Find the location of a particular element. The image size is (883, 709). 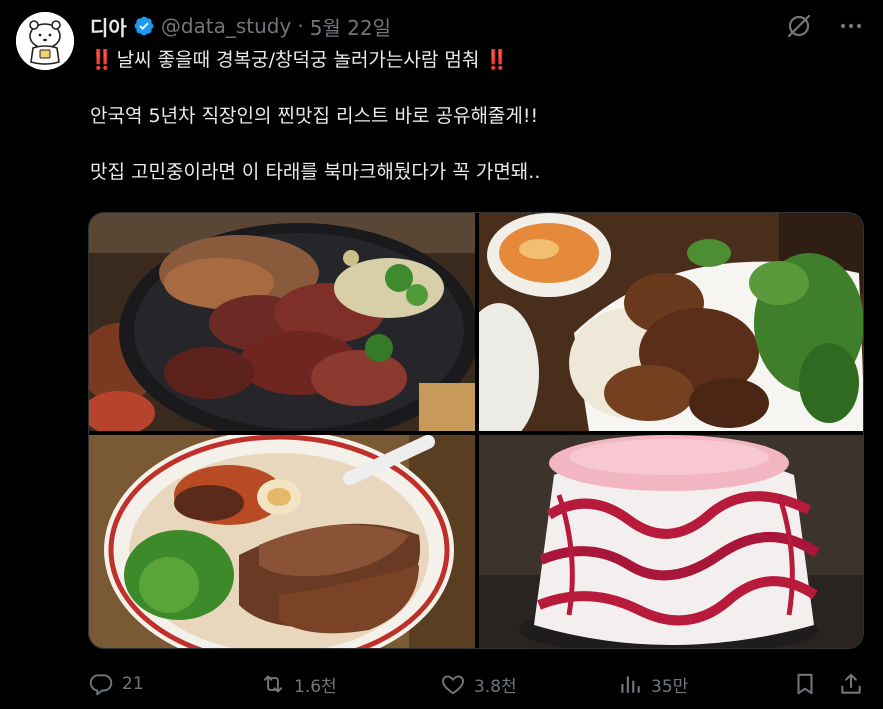

media-photo-ramen is located at coordinates (282, 541).